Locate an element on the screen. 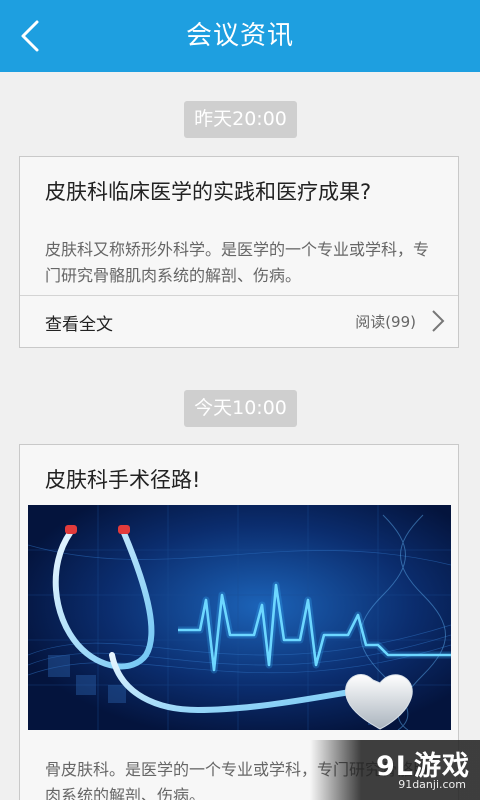  article-summary: 皮肤科又称矫形外科学。是医学的一个专业或学科，专门研究骨骼肌肉系统的解剖、伤病。 is located at coordinates (237, 262).